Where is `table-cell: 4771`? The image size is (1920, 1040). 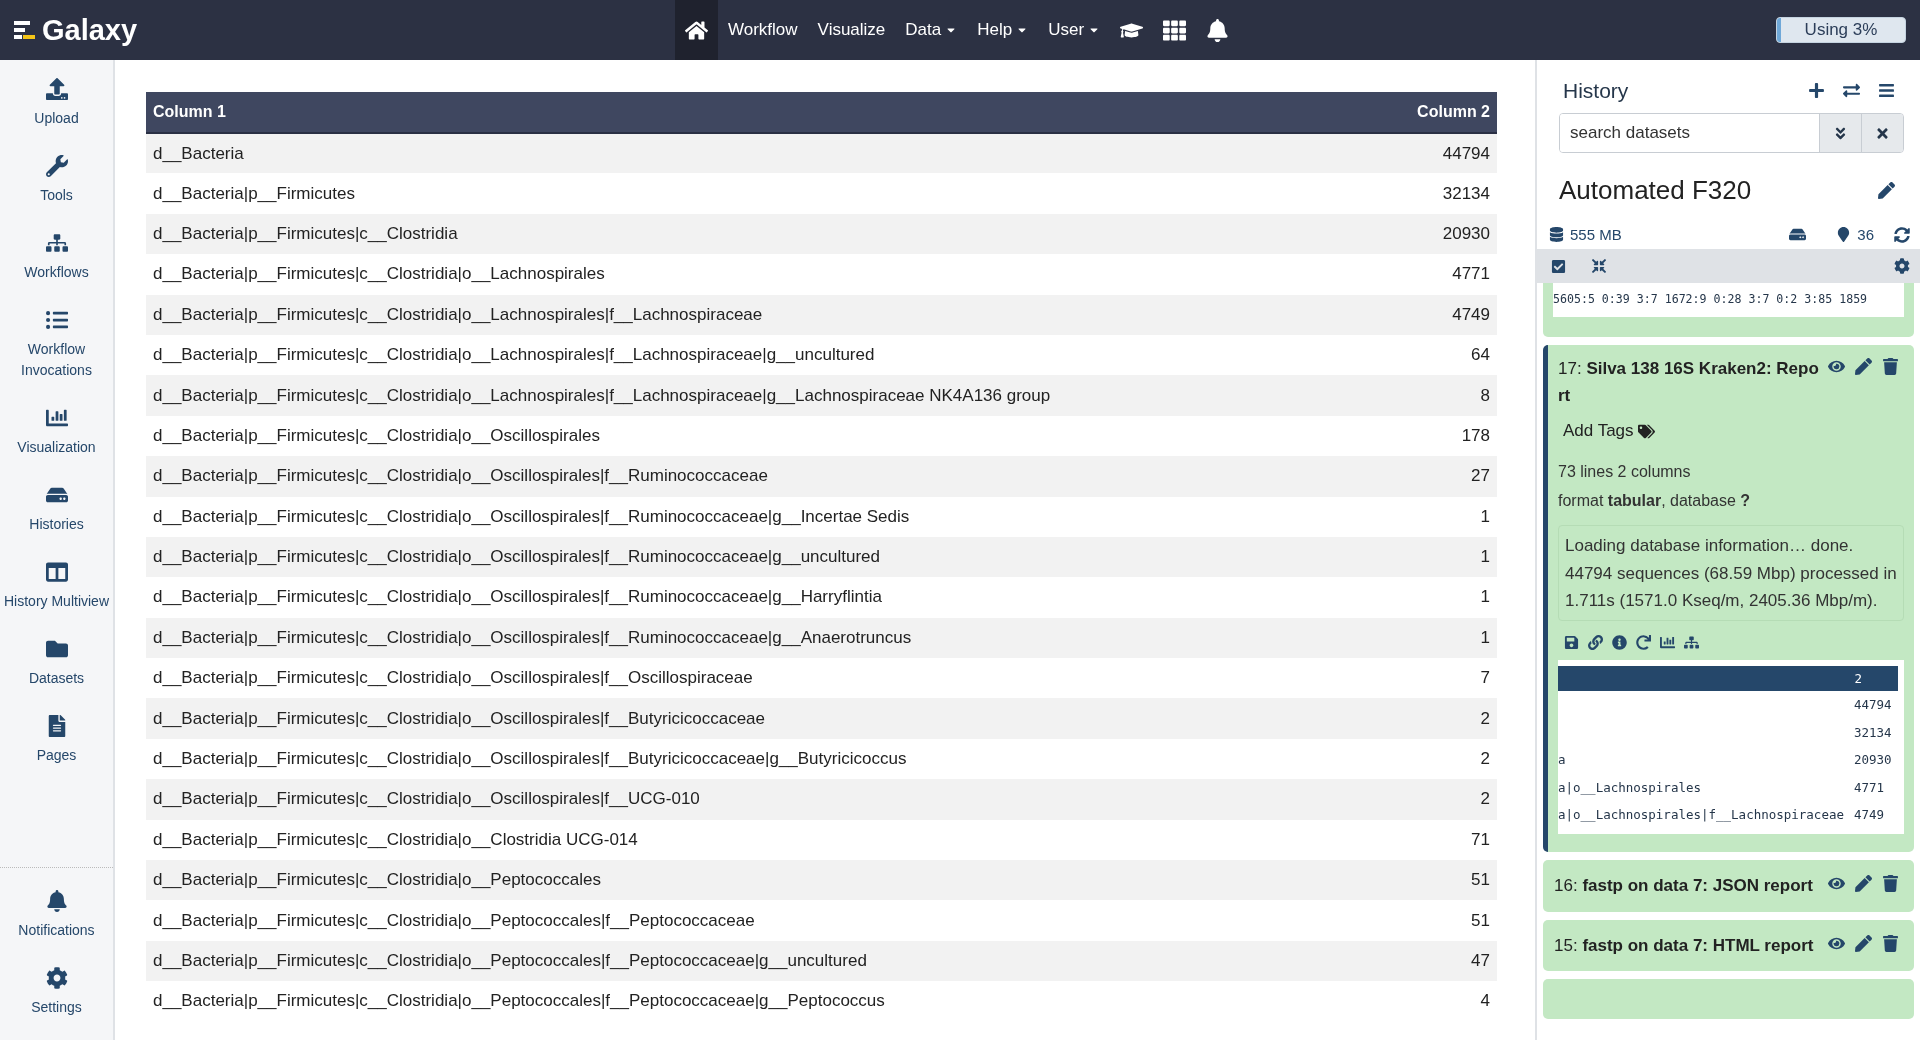 table-cell: 4771 is located at coordinates (1438, 274).